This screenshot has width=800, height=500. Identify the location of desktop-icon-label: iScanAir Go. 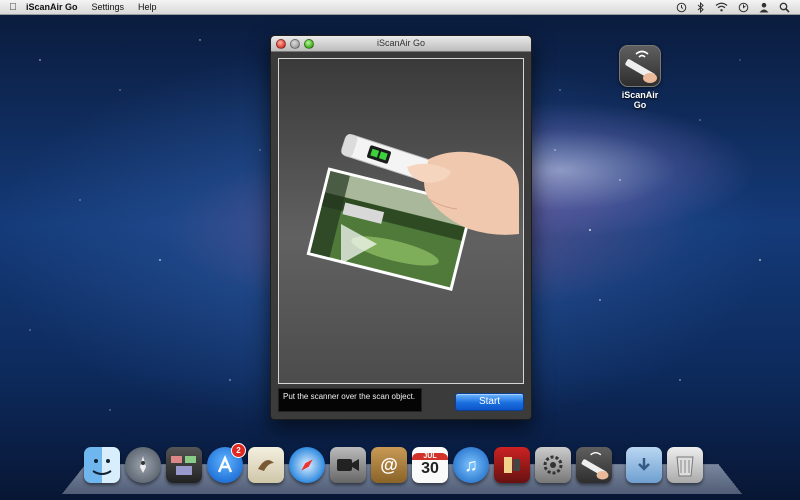
(640, 100).